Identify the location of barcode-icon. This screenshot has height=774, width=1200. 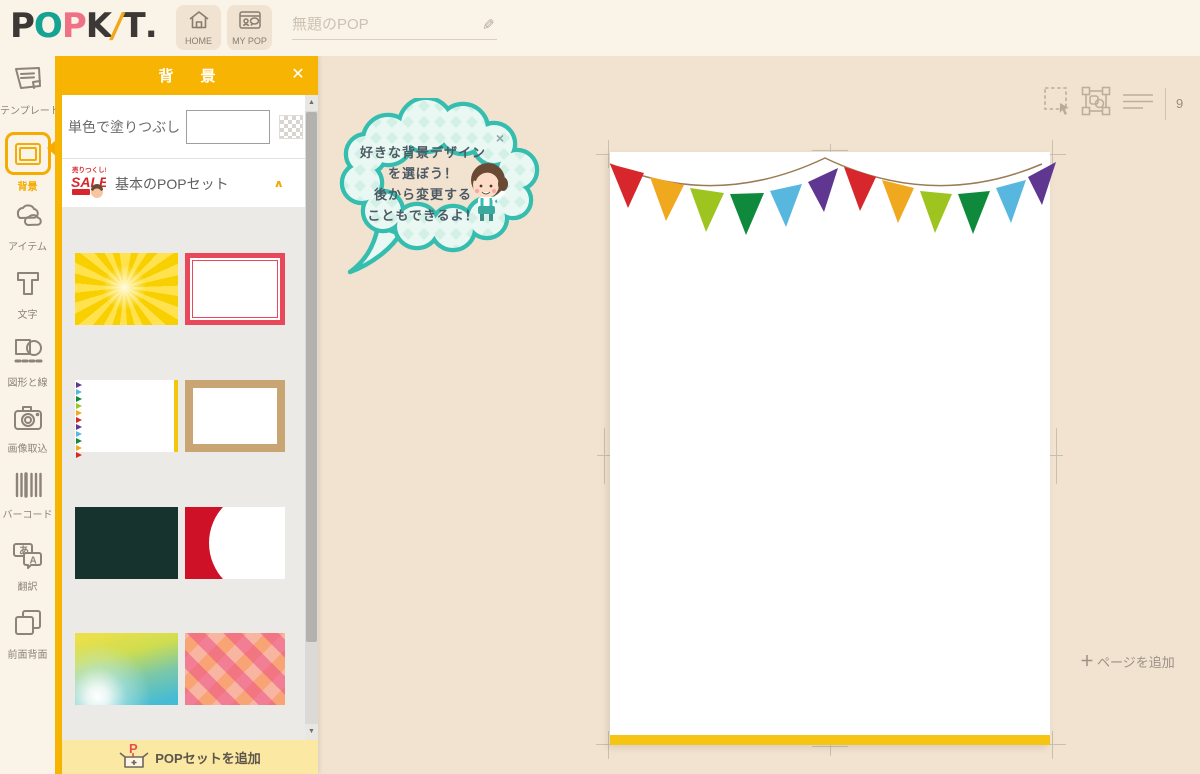
(28, 487).